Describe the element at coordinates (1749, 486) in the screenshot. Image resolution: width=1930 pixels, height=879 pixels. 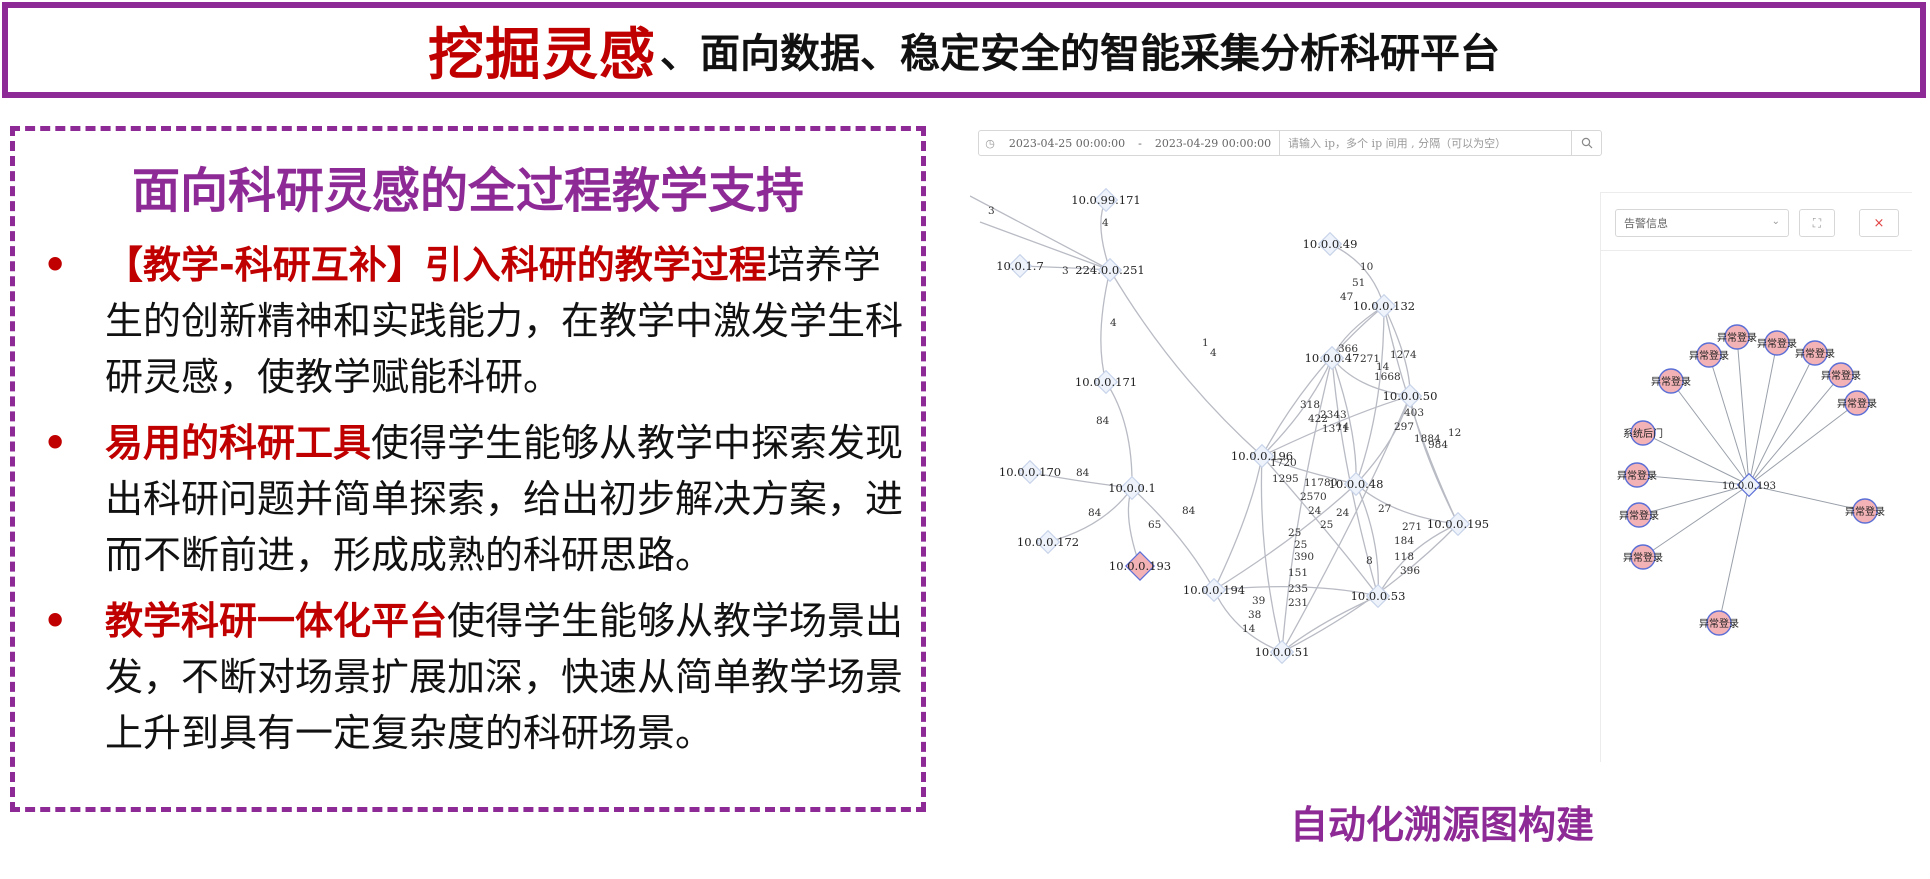
I see `alert-center-label: 10.0.0.193` at that location.